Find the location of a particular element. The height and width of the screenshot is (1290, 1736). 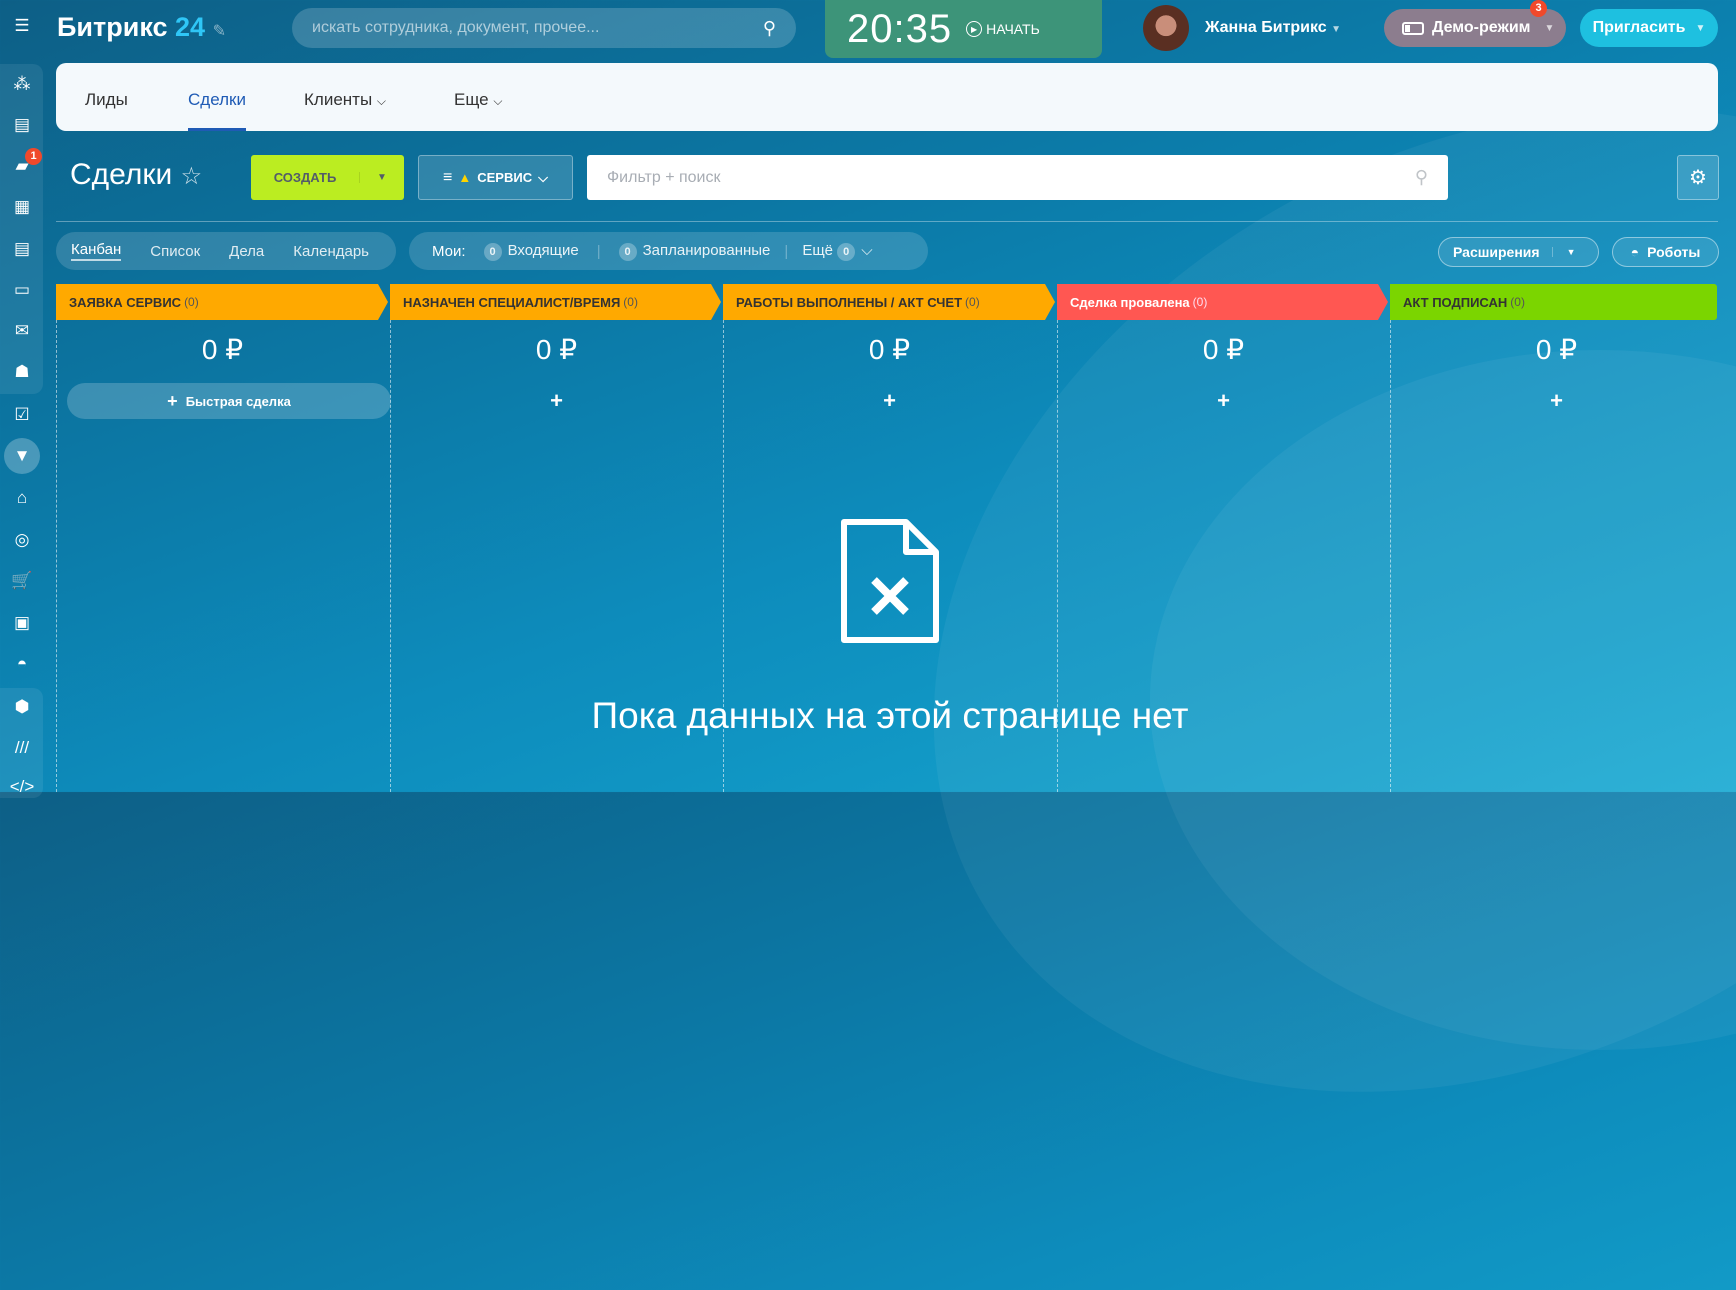

target-icon: ◎ is located at coordinates (22, 540).